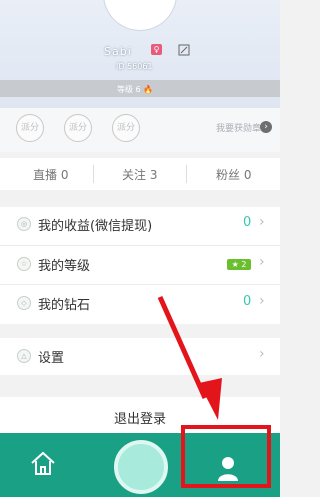  What do you see at coordinates (50, 174) in the screenshot?
I see `stat-live: 直播 0` at bounding box center [50, 174].